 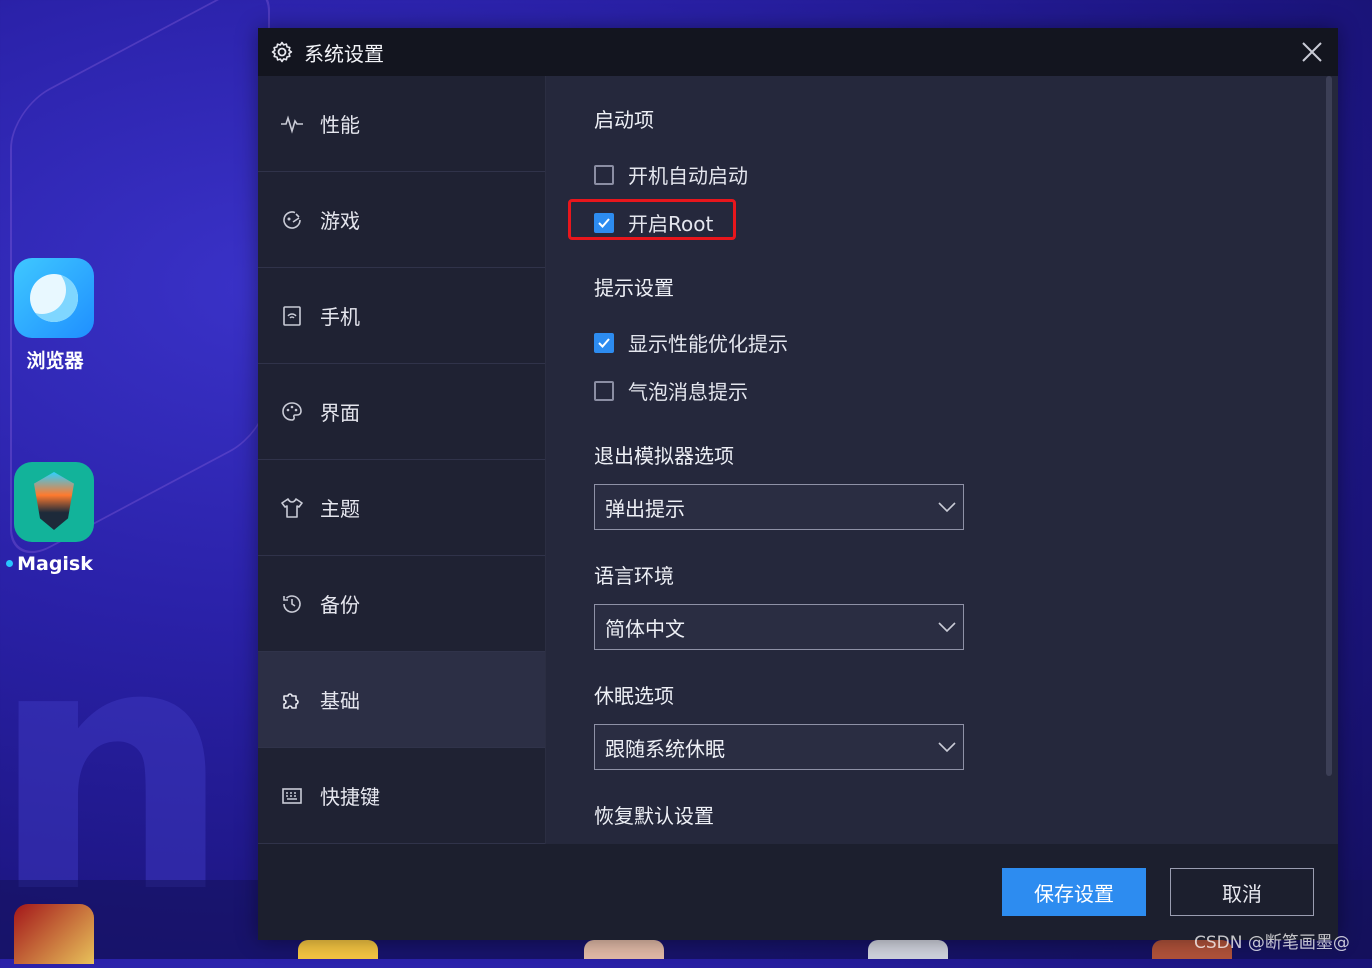 I want to click on sidebar-item-interface: 界面, so click(x=401, y=412).